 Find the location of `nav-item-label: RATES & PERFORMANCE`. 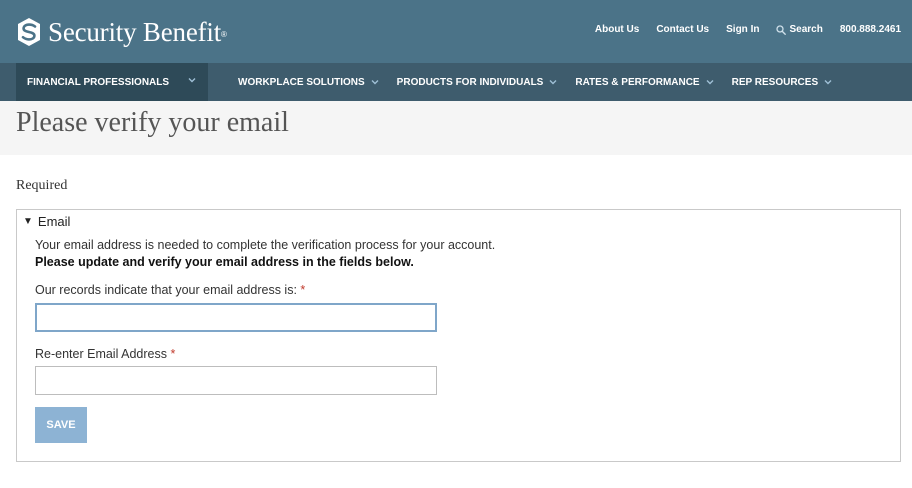

nav-item-label: RATES & PERFORMANCE is located at coordinates (637, 82).